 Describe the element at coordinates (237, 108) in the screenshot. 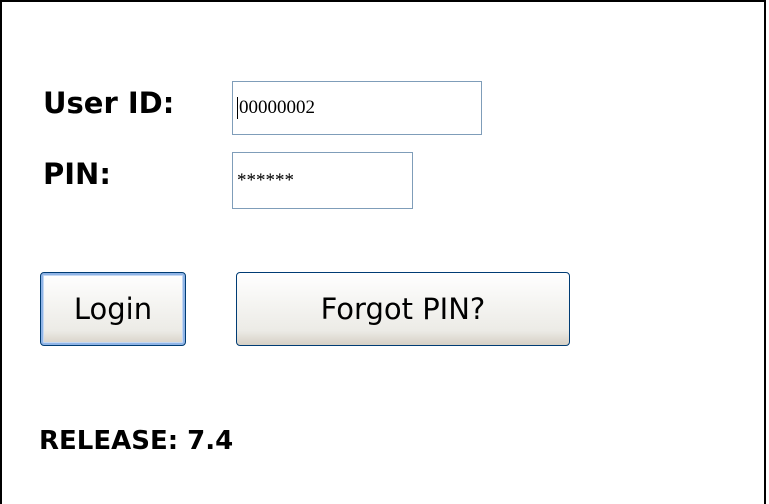

I see `text-caret` at that location.